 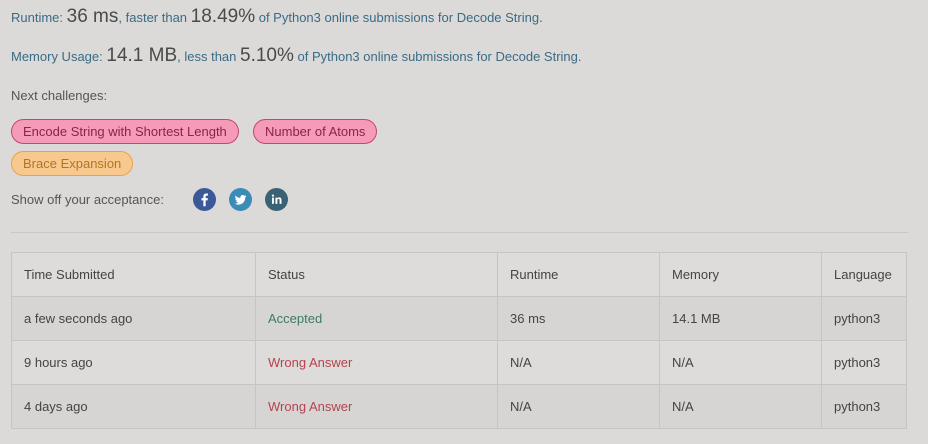 What do you see at coordinates (133, 406) in the screenshot?
I see `cell-time-submitted: 4 days ago` at bounding box center [133, 406].